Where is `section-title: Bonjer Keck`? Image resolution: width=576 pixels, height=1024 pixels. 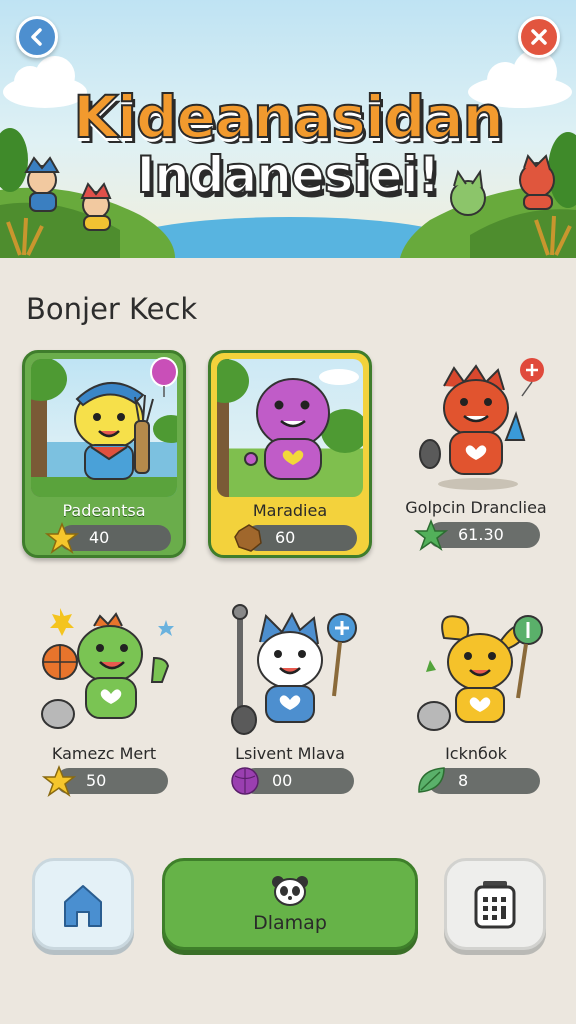 section-title: Bonjer Keck is located at coordinates (112, 309).